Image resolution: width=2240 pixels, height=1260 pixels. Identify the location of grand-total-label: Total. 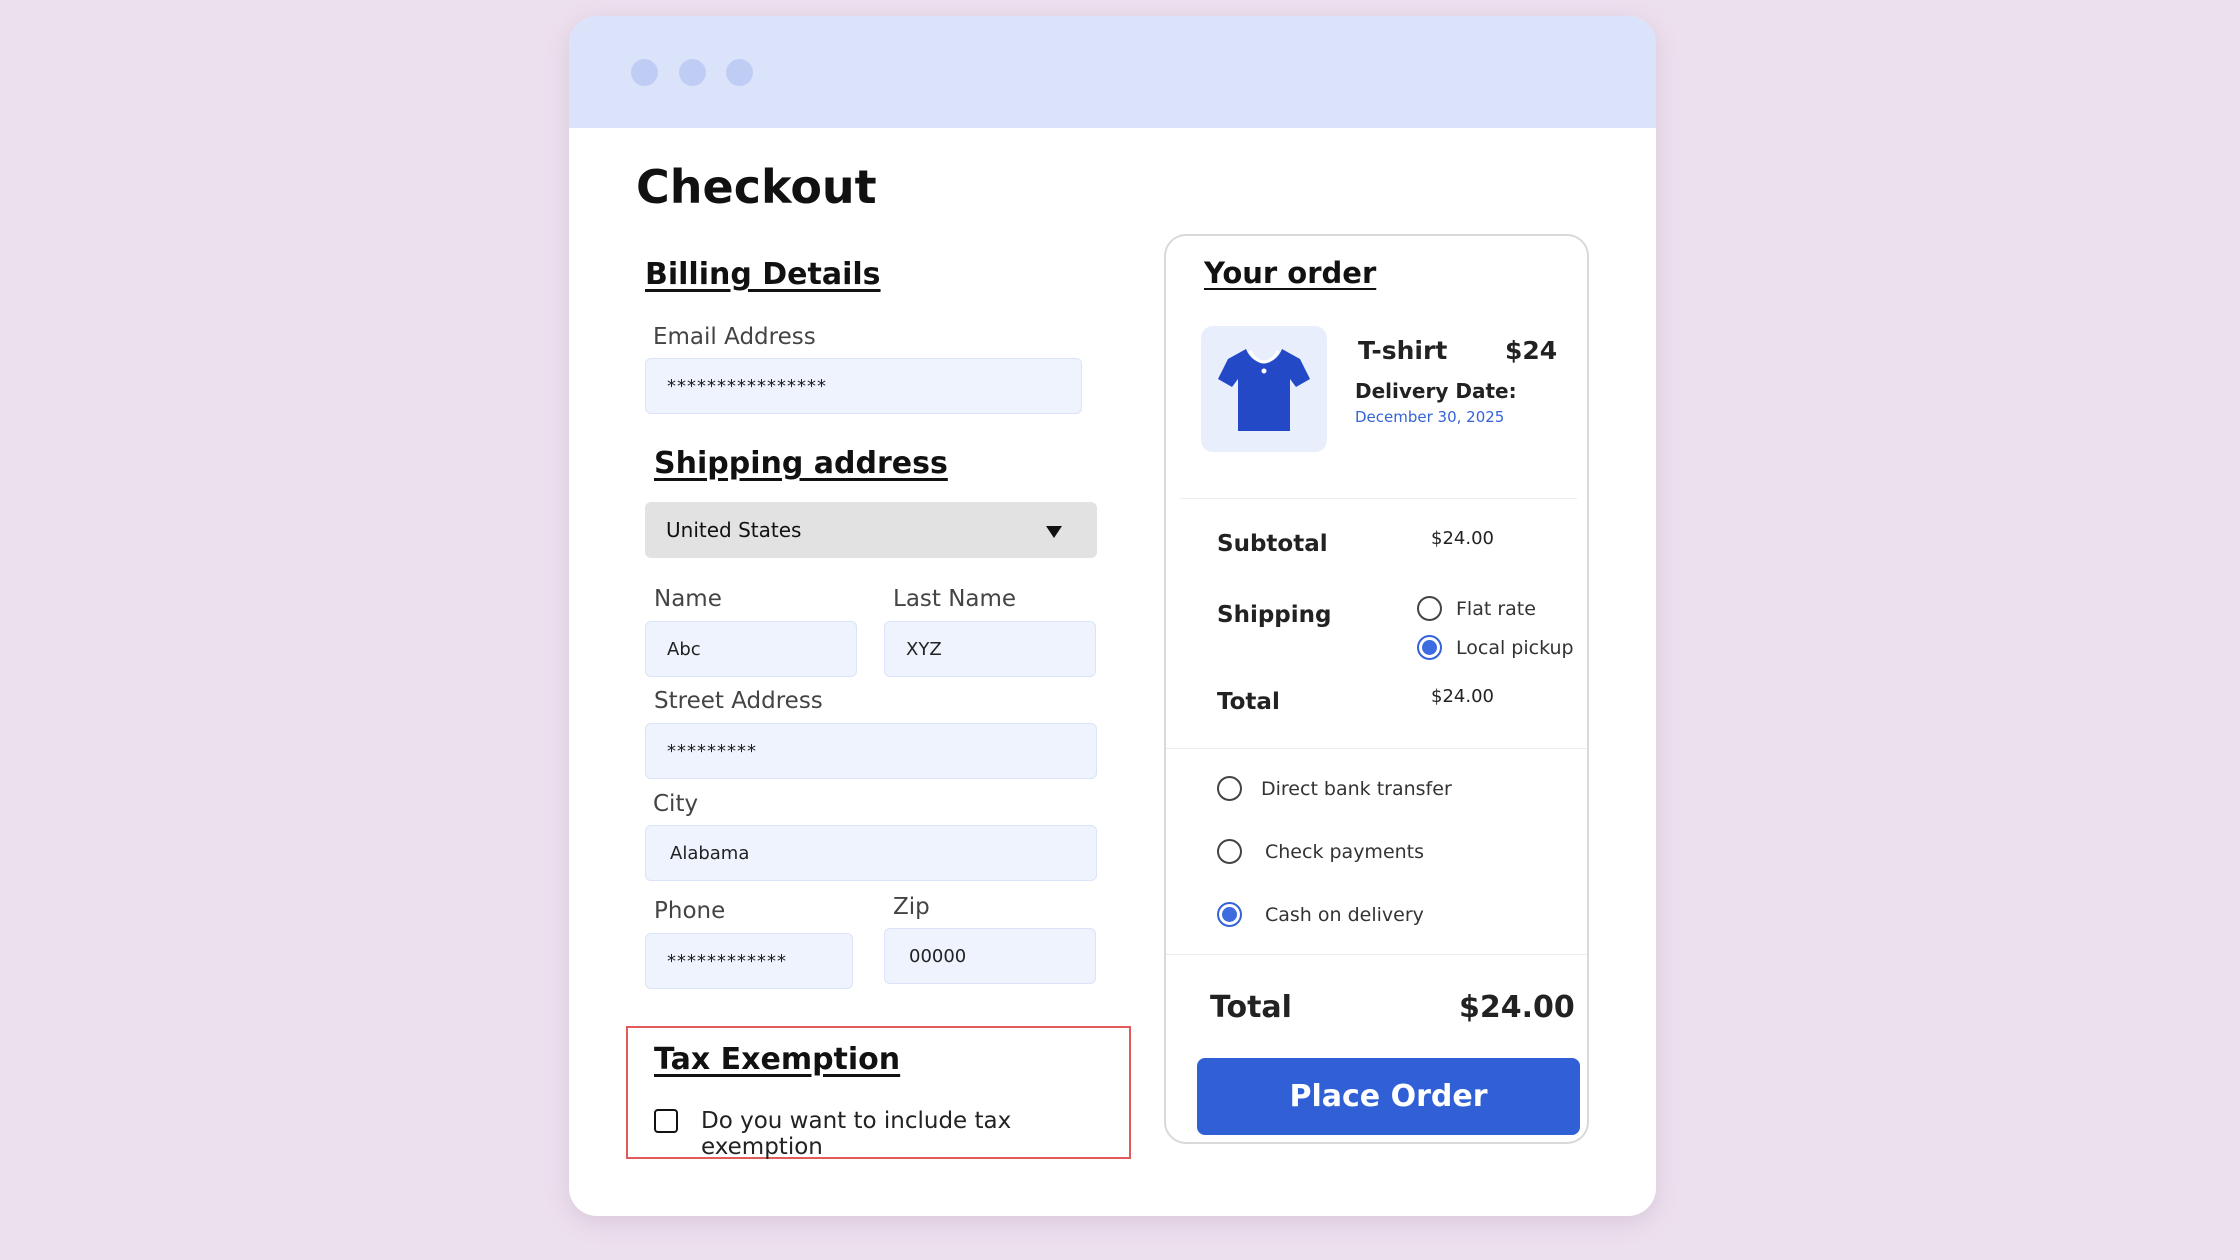
(1251, 1007).